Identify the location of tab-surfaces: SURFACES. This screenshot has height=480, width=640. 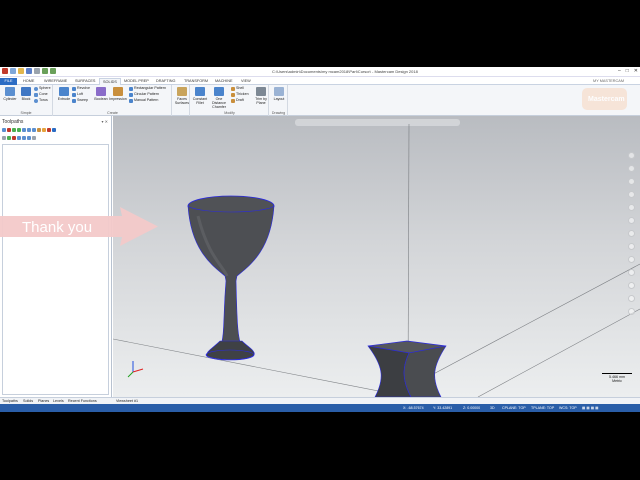
(85, 81).